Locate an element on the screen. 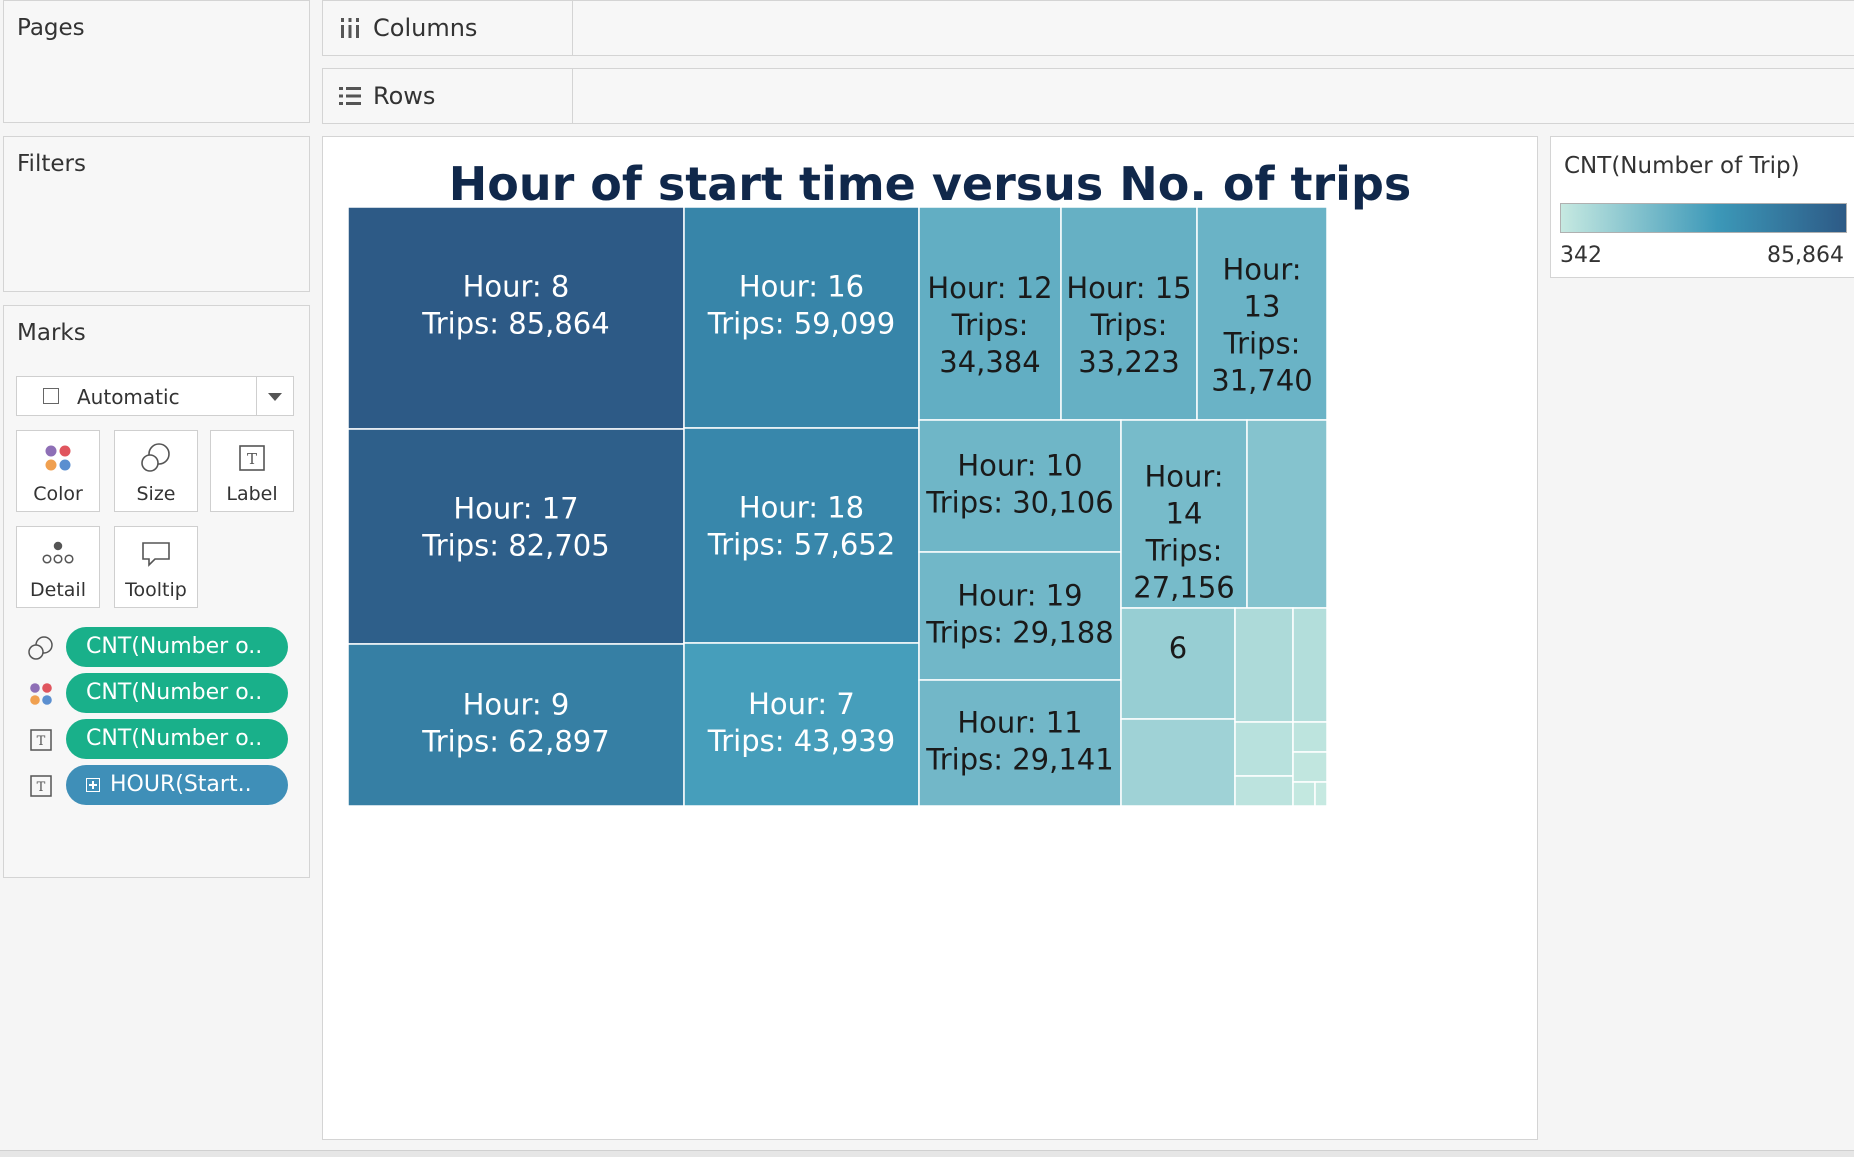 The image size is (1854, 1157). hour-label-pill: HOUR(Start.. is located at coordinates (177, 785).